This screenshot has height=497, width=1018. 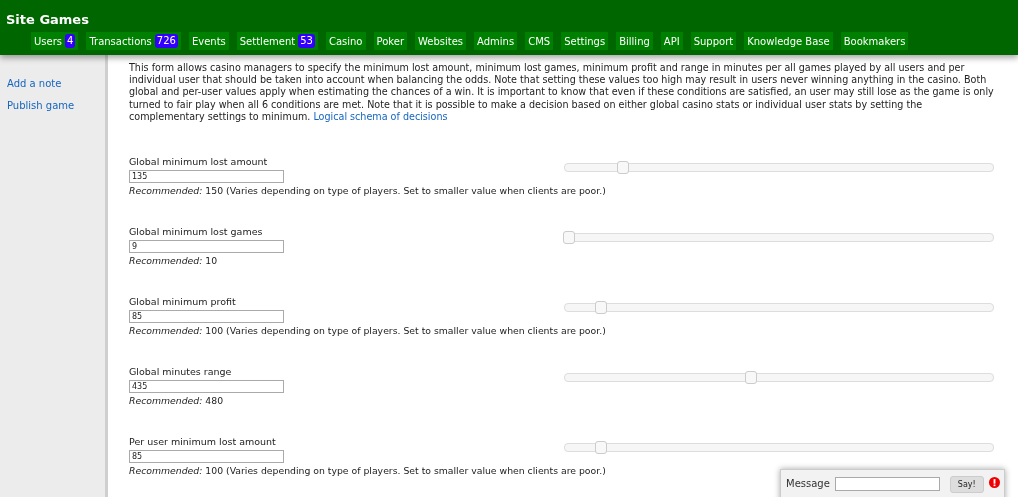 What do you see at coordinates (199, 162) in the screenshot?
I see `field-label: Global minimum lost amount` at bounding box center [199, 162].